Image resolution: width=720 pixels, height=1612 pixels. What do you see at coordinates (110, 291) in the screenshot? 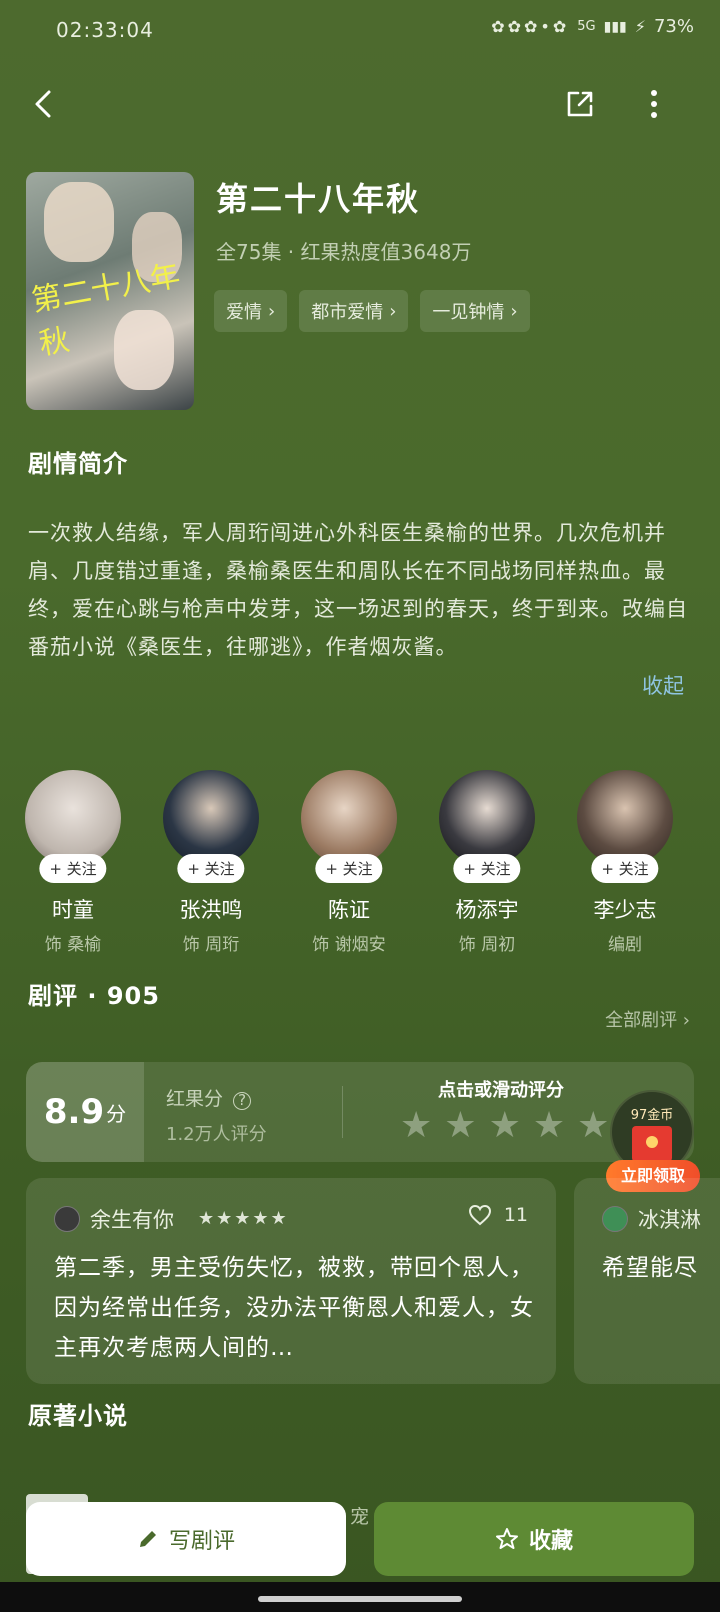
I see `drama-poster: 第二十八年秋` at bounding box center [110, 291].